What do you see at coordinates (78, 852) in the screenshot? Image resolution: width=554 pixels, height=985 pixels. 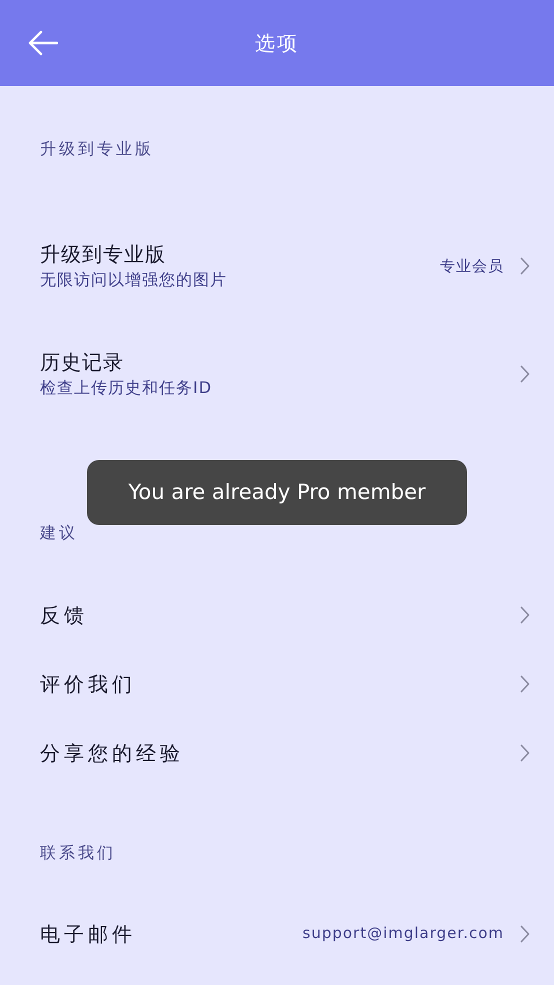 I see `section-heading: 联系我们` at bounding box center [78, 852].